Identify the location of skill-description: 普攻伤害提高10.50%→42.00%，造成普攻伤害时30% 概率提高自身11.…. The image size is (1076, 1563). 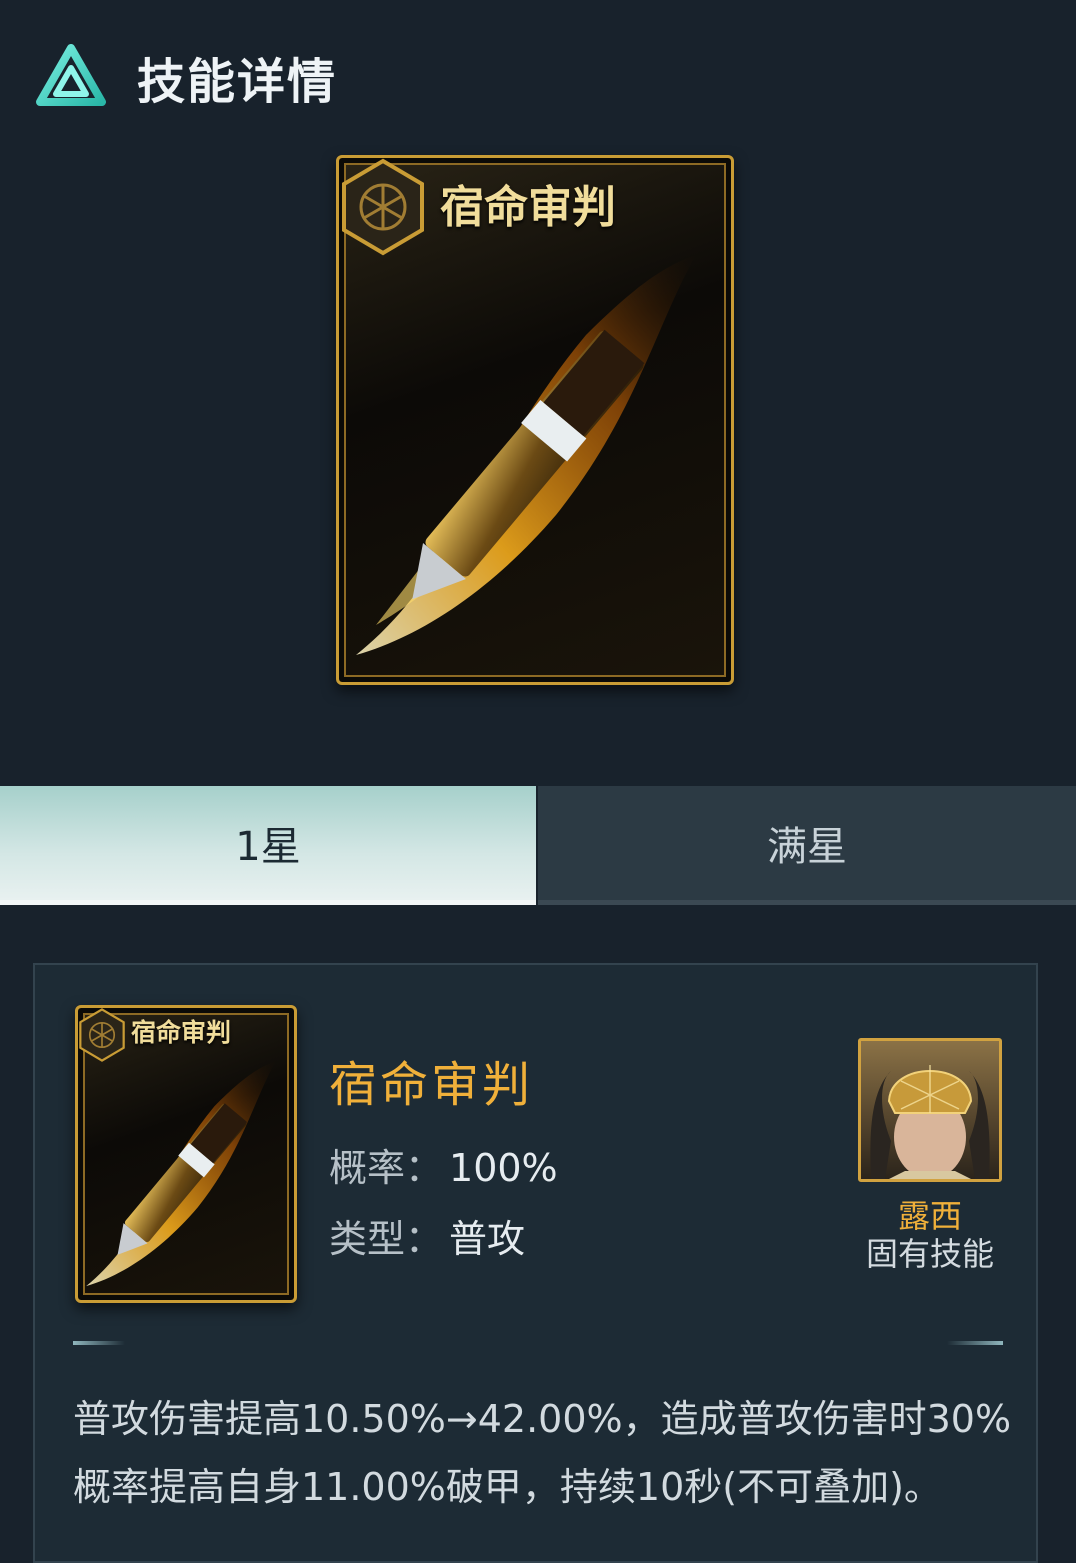
(543, 1453).